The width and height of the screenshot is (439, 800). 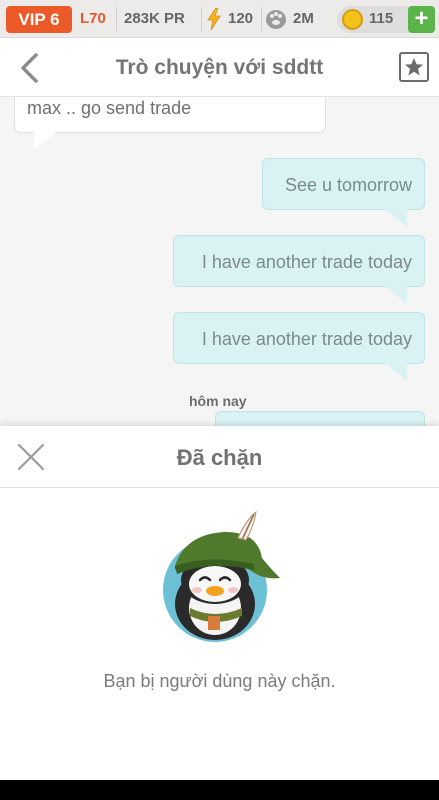 What do you see at coordinates (219, 681) in the screenshot?
I see `blocked-message: Bạn bị người dùng này chặn.` at bounding box center [219, 681].